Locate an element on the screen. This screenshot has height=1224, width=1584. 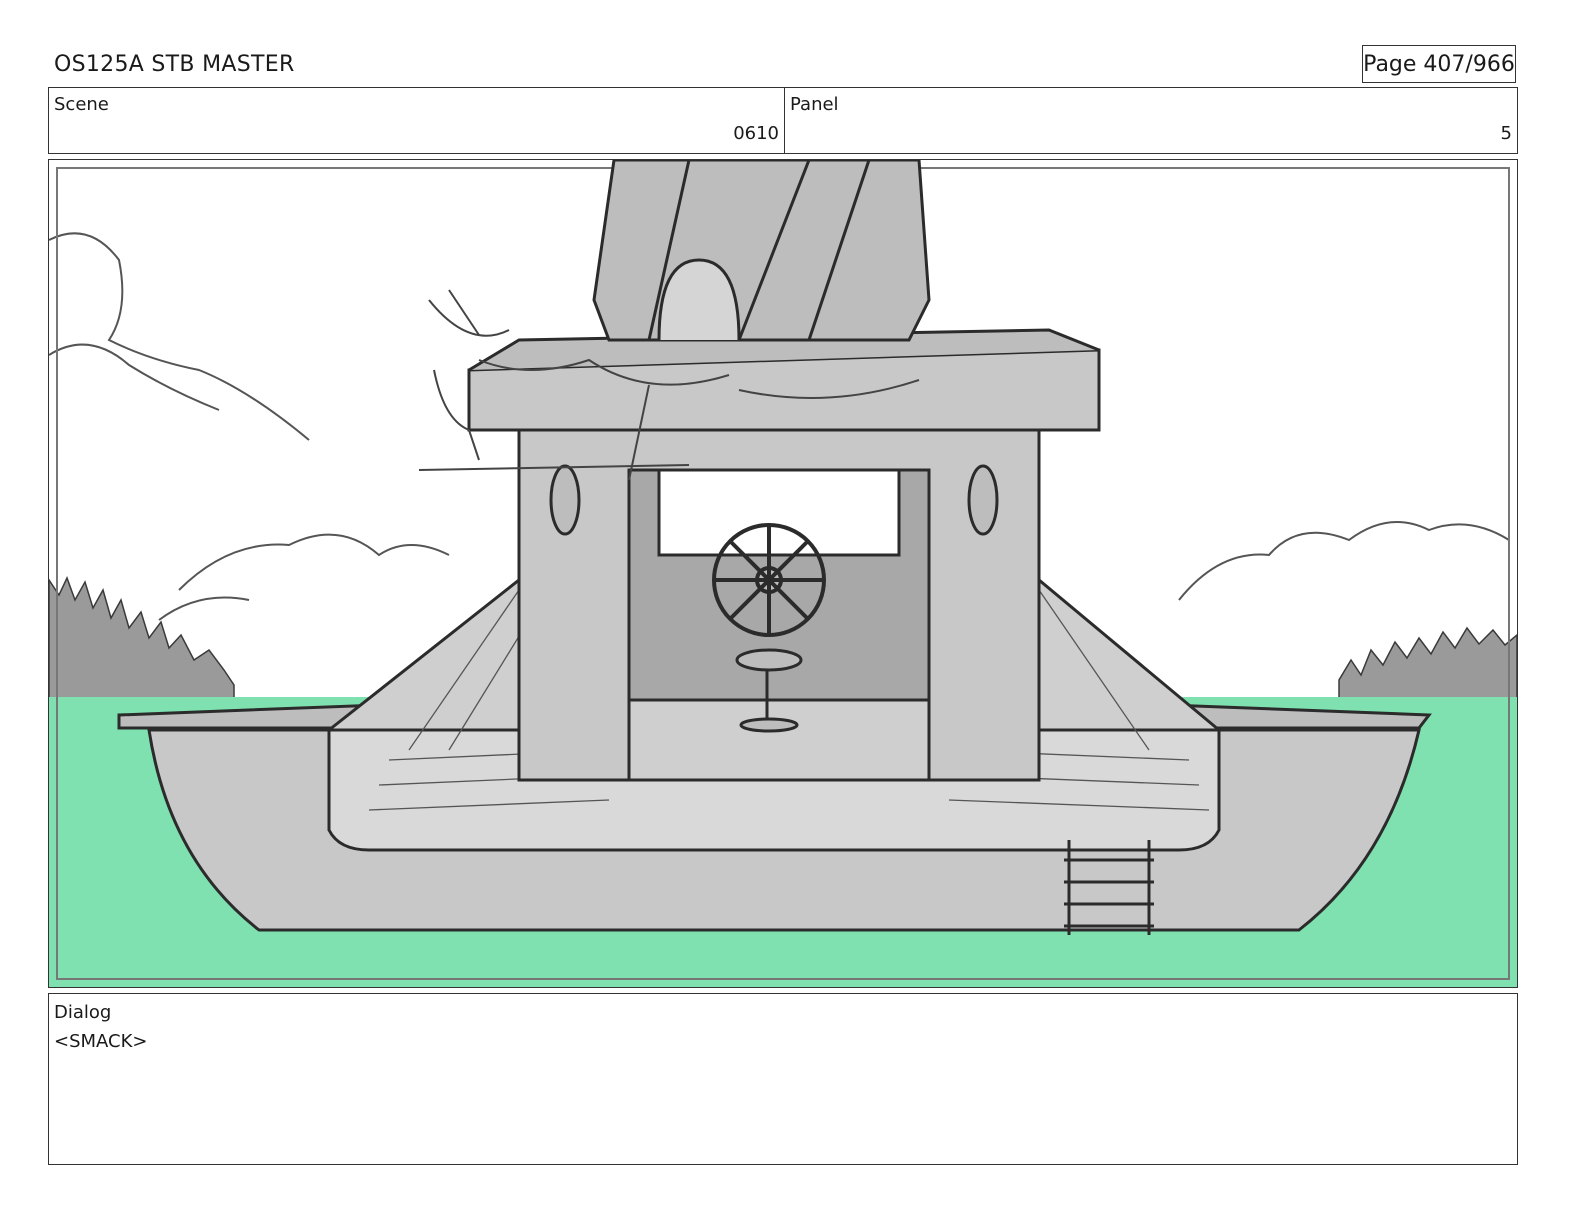
steering-wheel is located at coordinates (769, 580).